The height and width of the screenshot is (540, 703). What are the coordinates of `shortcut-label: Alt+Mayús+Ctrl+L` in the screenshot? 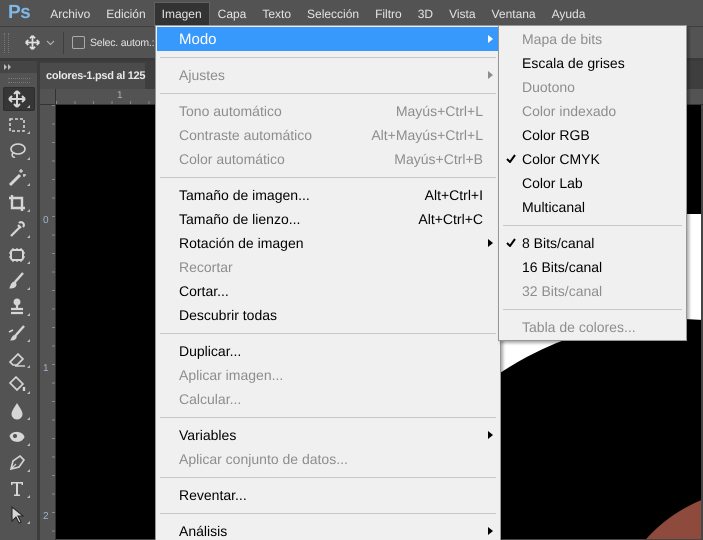 It's located at (427, 135).